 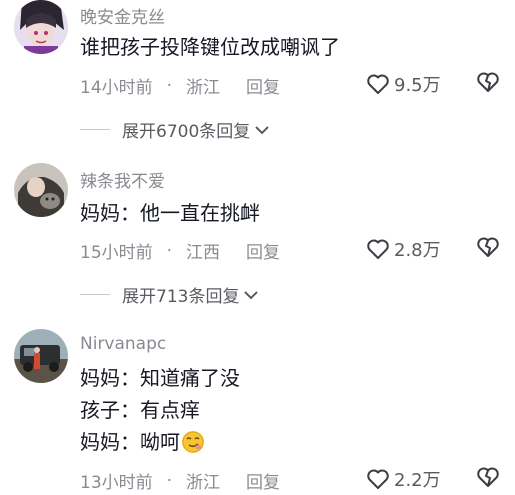 I want to click on expand-replies-button: 展开713条回复, so click(x=169, y=294).